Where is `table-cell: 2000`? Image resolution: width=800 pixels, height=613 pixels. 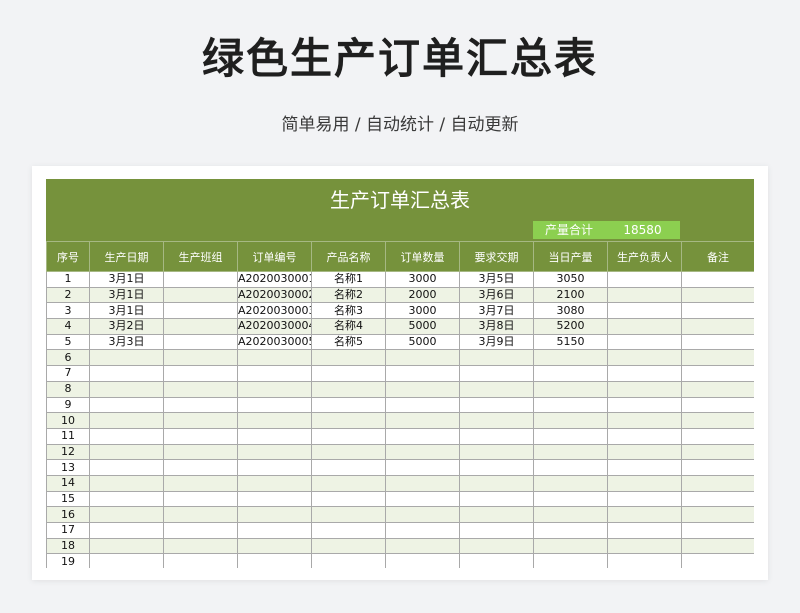
table-cell: 2000 is located at coordinates (422, 295).